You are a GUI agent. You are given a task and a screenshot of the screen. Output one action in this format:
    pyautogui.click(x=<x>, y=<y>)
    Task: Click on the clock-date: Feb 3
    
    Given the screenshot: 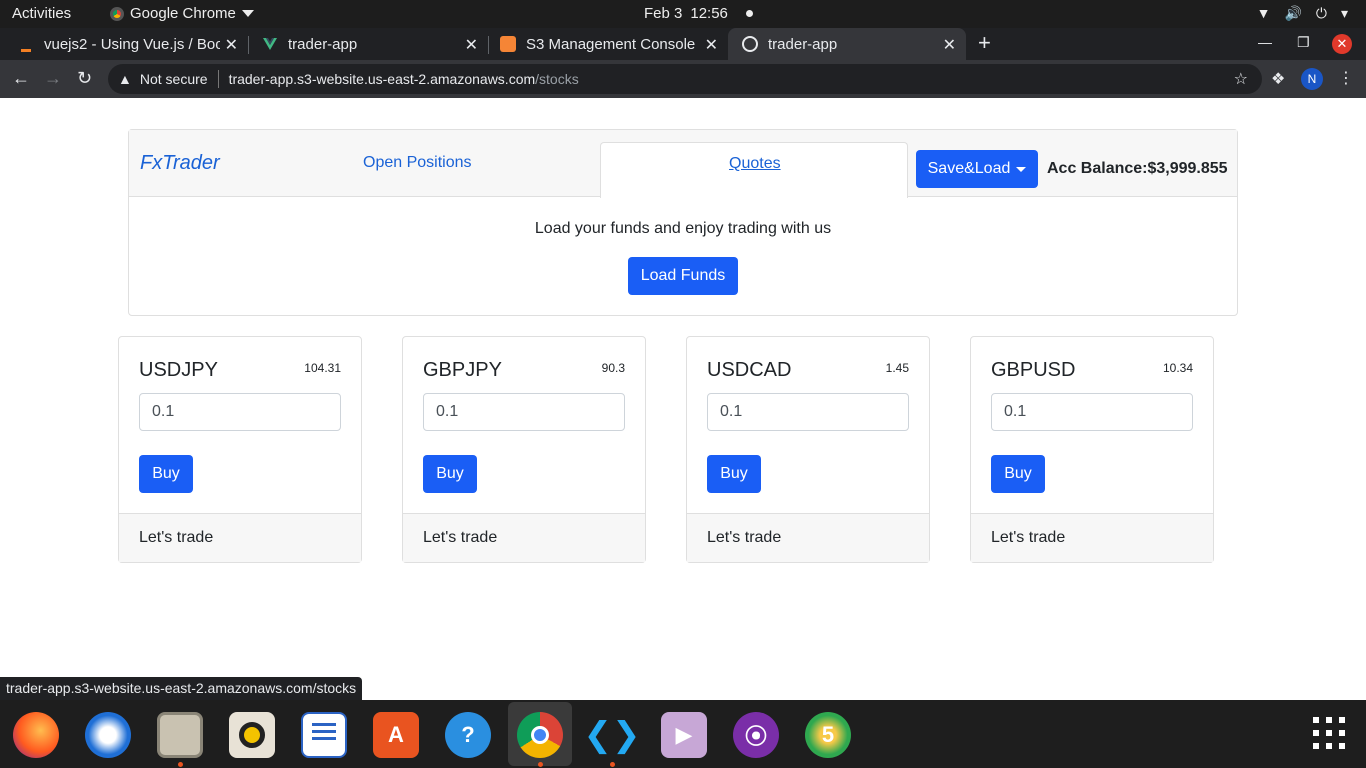 What is the action you would take?
    pyautogui.click(x=663, y=13)
    